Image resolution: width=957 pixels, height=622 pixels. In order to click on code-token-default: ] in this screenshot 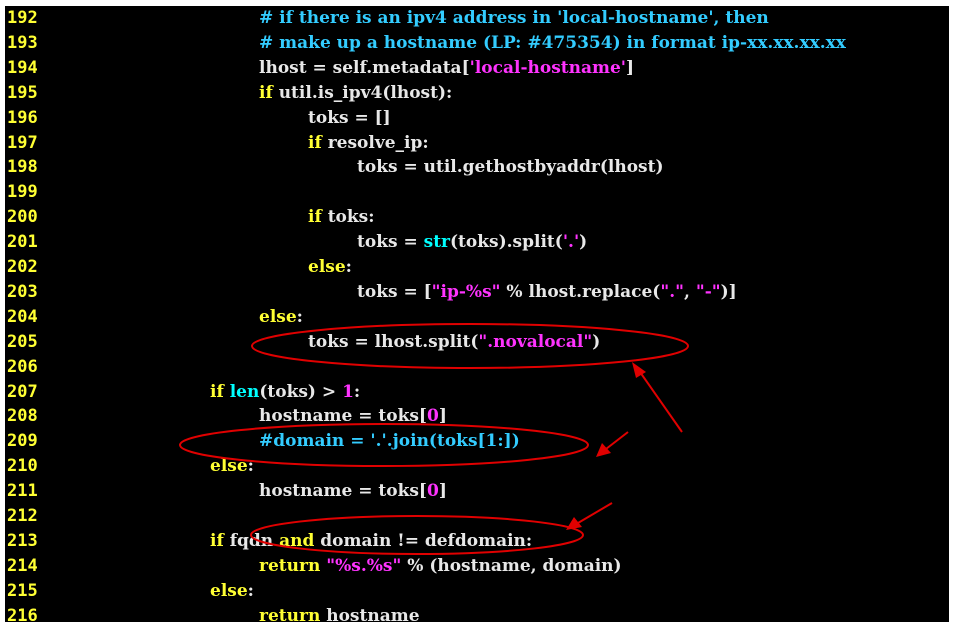, I will do `click(442, 491)`.